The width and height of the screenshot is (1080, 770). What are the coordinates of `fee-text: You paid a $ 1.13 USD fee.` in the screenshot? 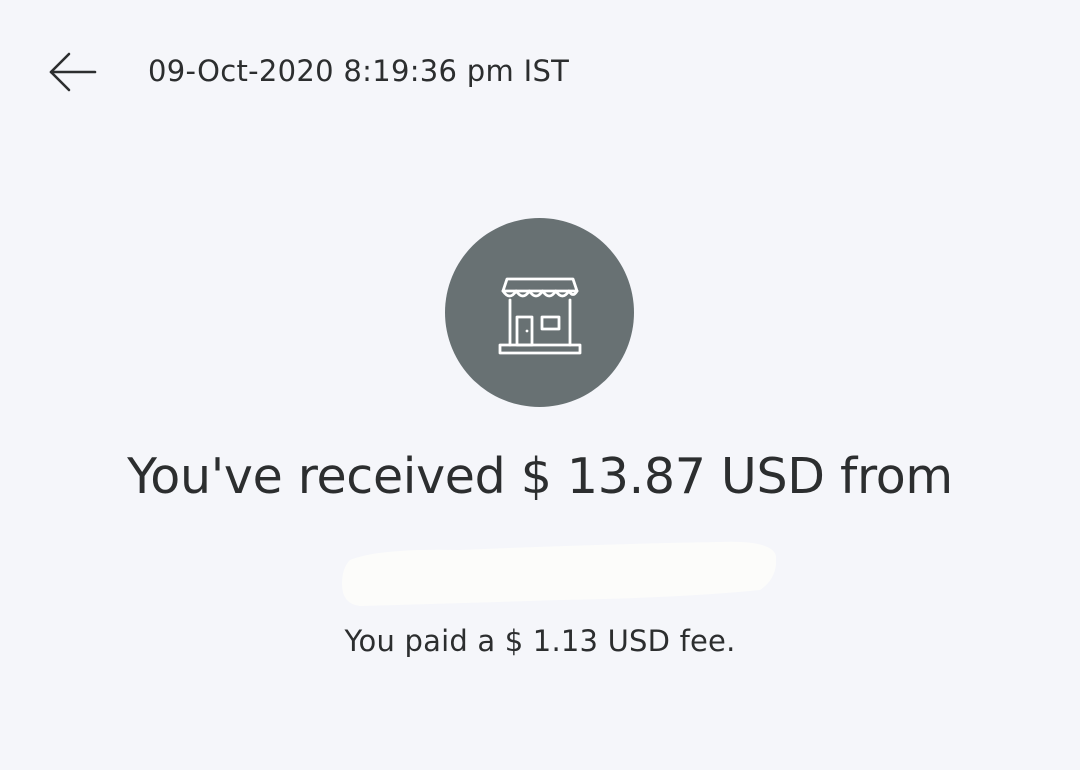 It's located at (540, 641).